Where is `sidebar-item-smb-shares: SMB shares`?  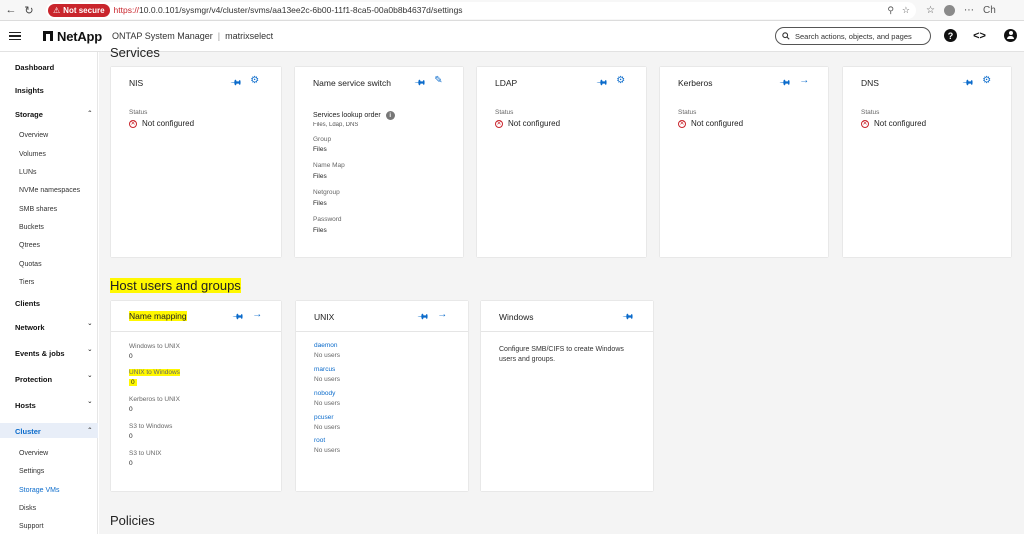 sidebar-item-smb-shares: SMB shares is located at coordinates (55, 209).